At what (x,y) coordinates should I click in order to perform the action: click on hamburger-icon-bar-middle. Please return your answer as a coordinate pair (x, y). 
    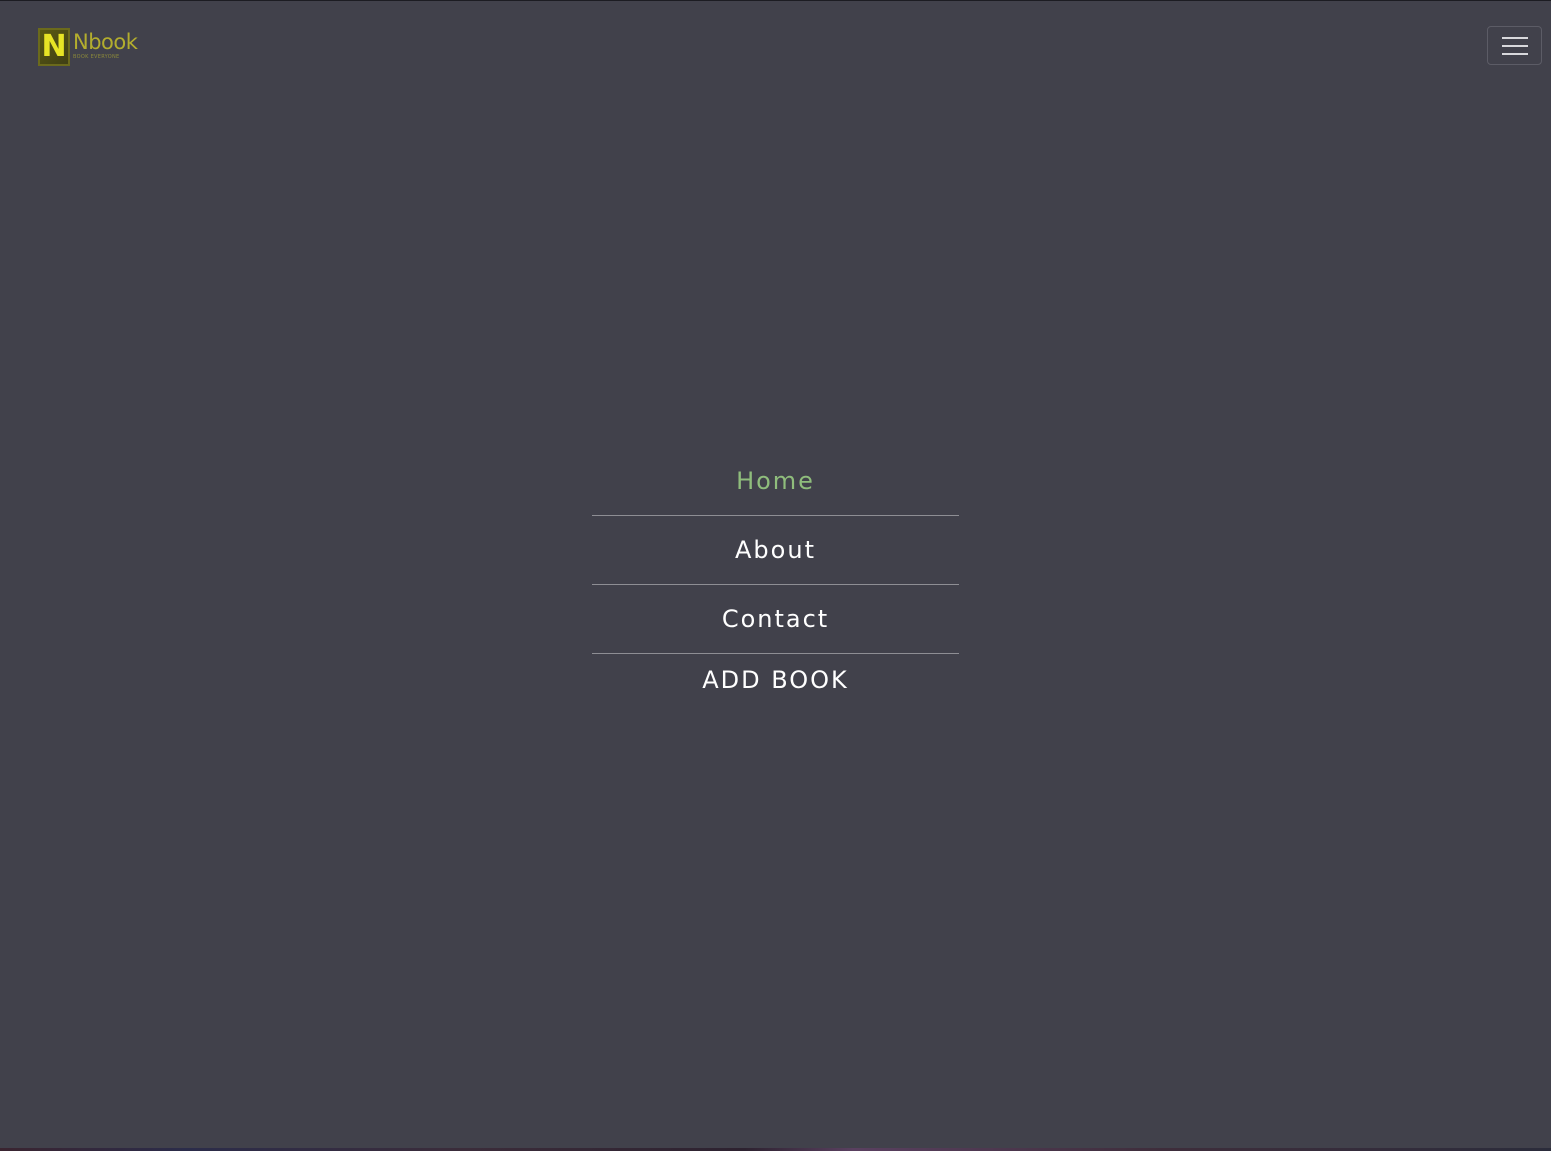
    Looking at the image, I should click on (1514, 45).